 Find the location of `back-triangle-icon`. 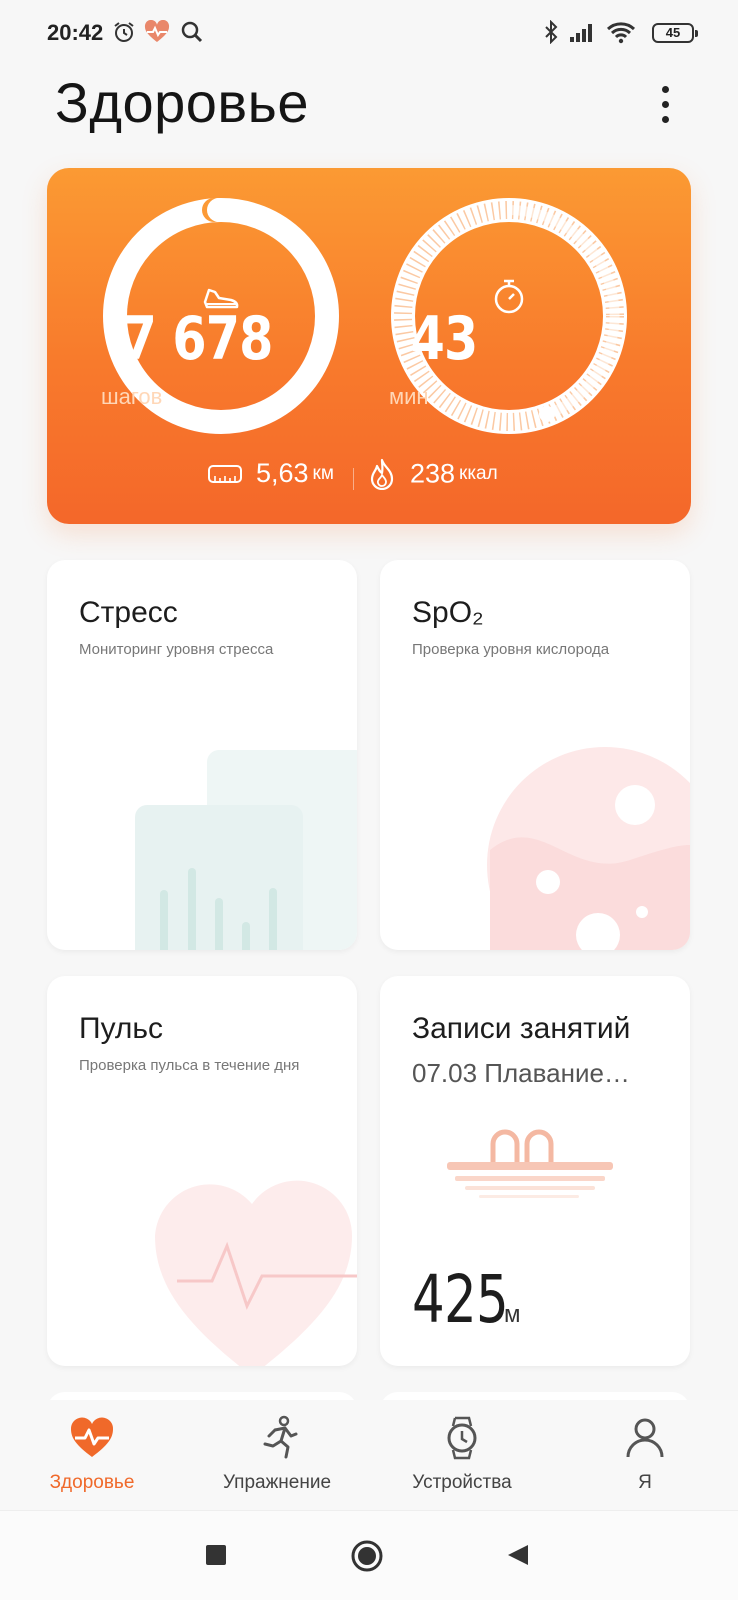

back-triangle-icon is located at coordinates (518, 1555).